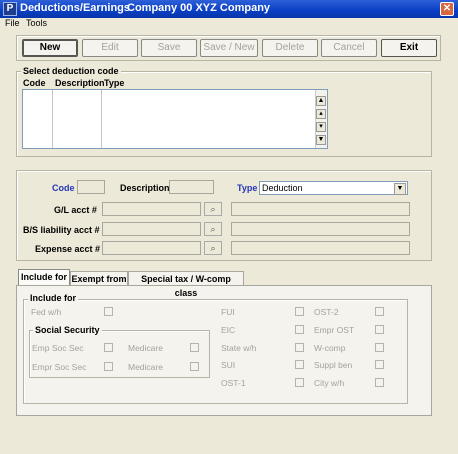  Describe the element at coordinates (247, 188) in the screenshot. I see `type-label: Type` at that location.